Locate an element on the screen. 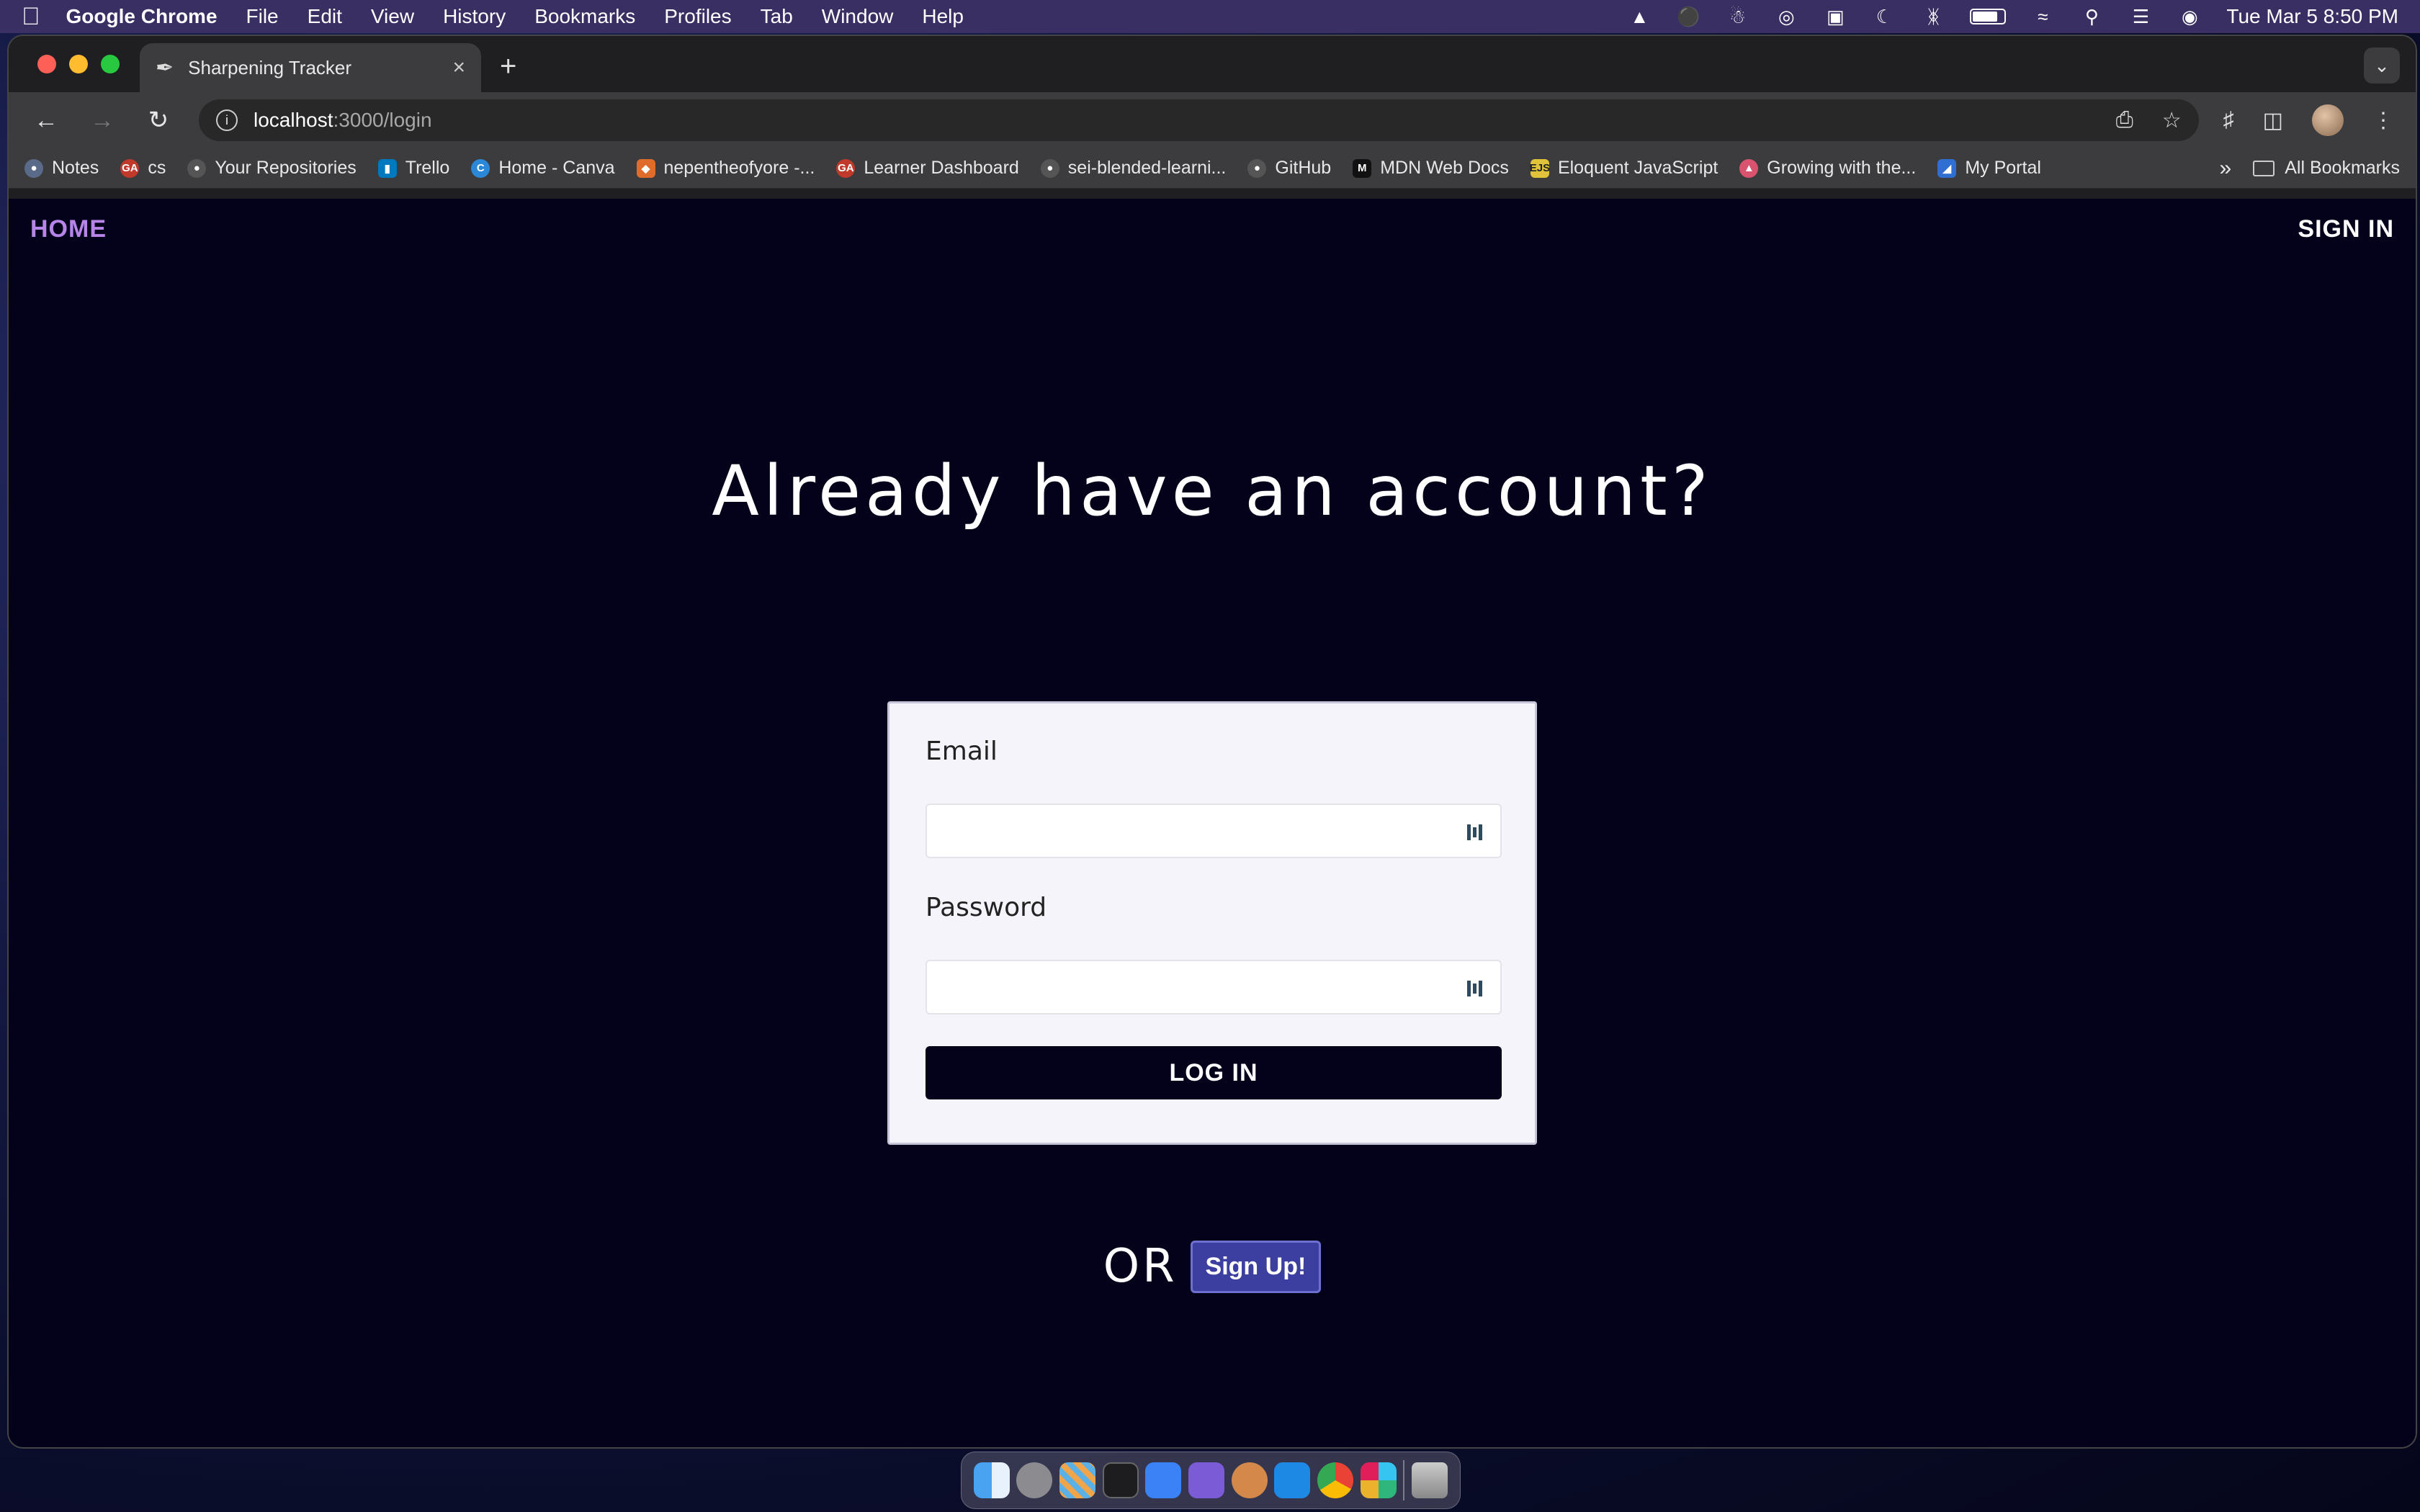  login-button: LOG IN is located at coordinates (1214, 1072).